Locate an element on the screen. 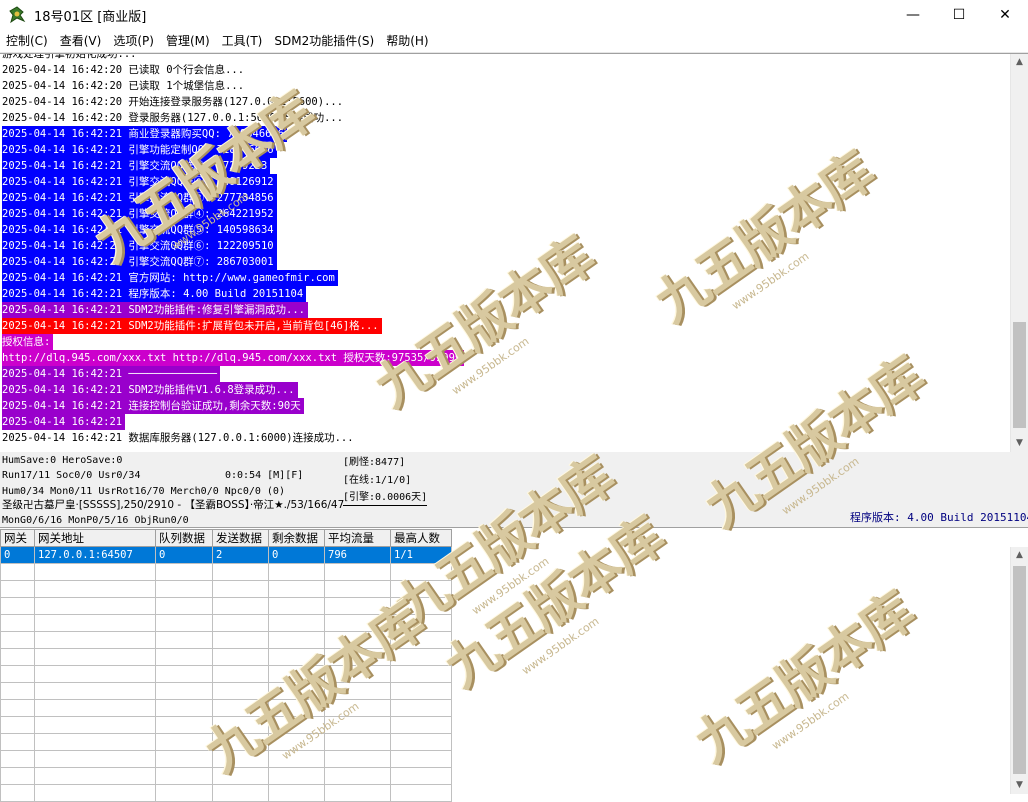  close-button: ✕ is located at coordinates (1005, 15).